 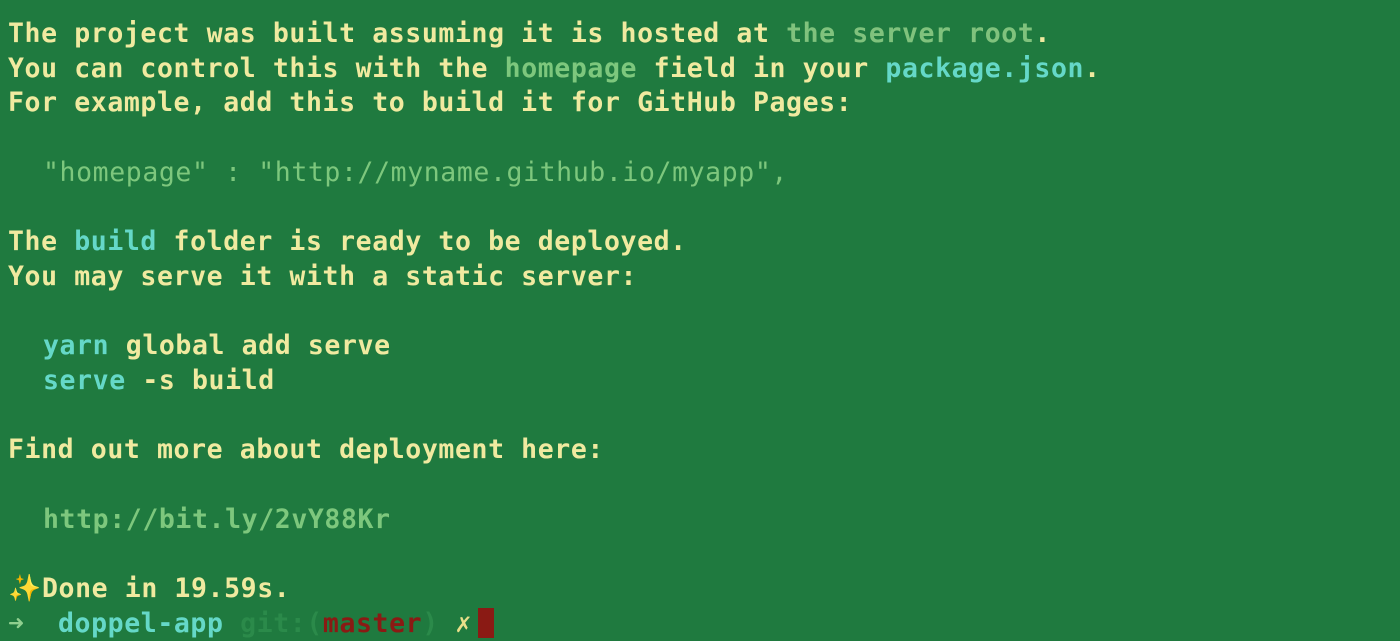 What do you see at coordinates (571, 68) in the screenshot?
I see `homepage-highlight: homepage` at bounding box center [571, 68].